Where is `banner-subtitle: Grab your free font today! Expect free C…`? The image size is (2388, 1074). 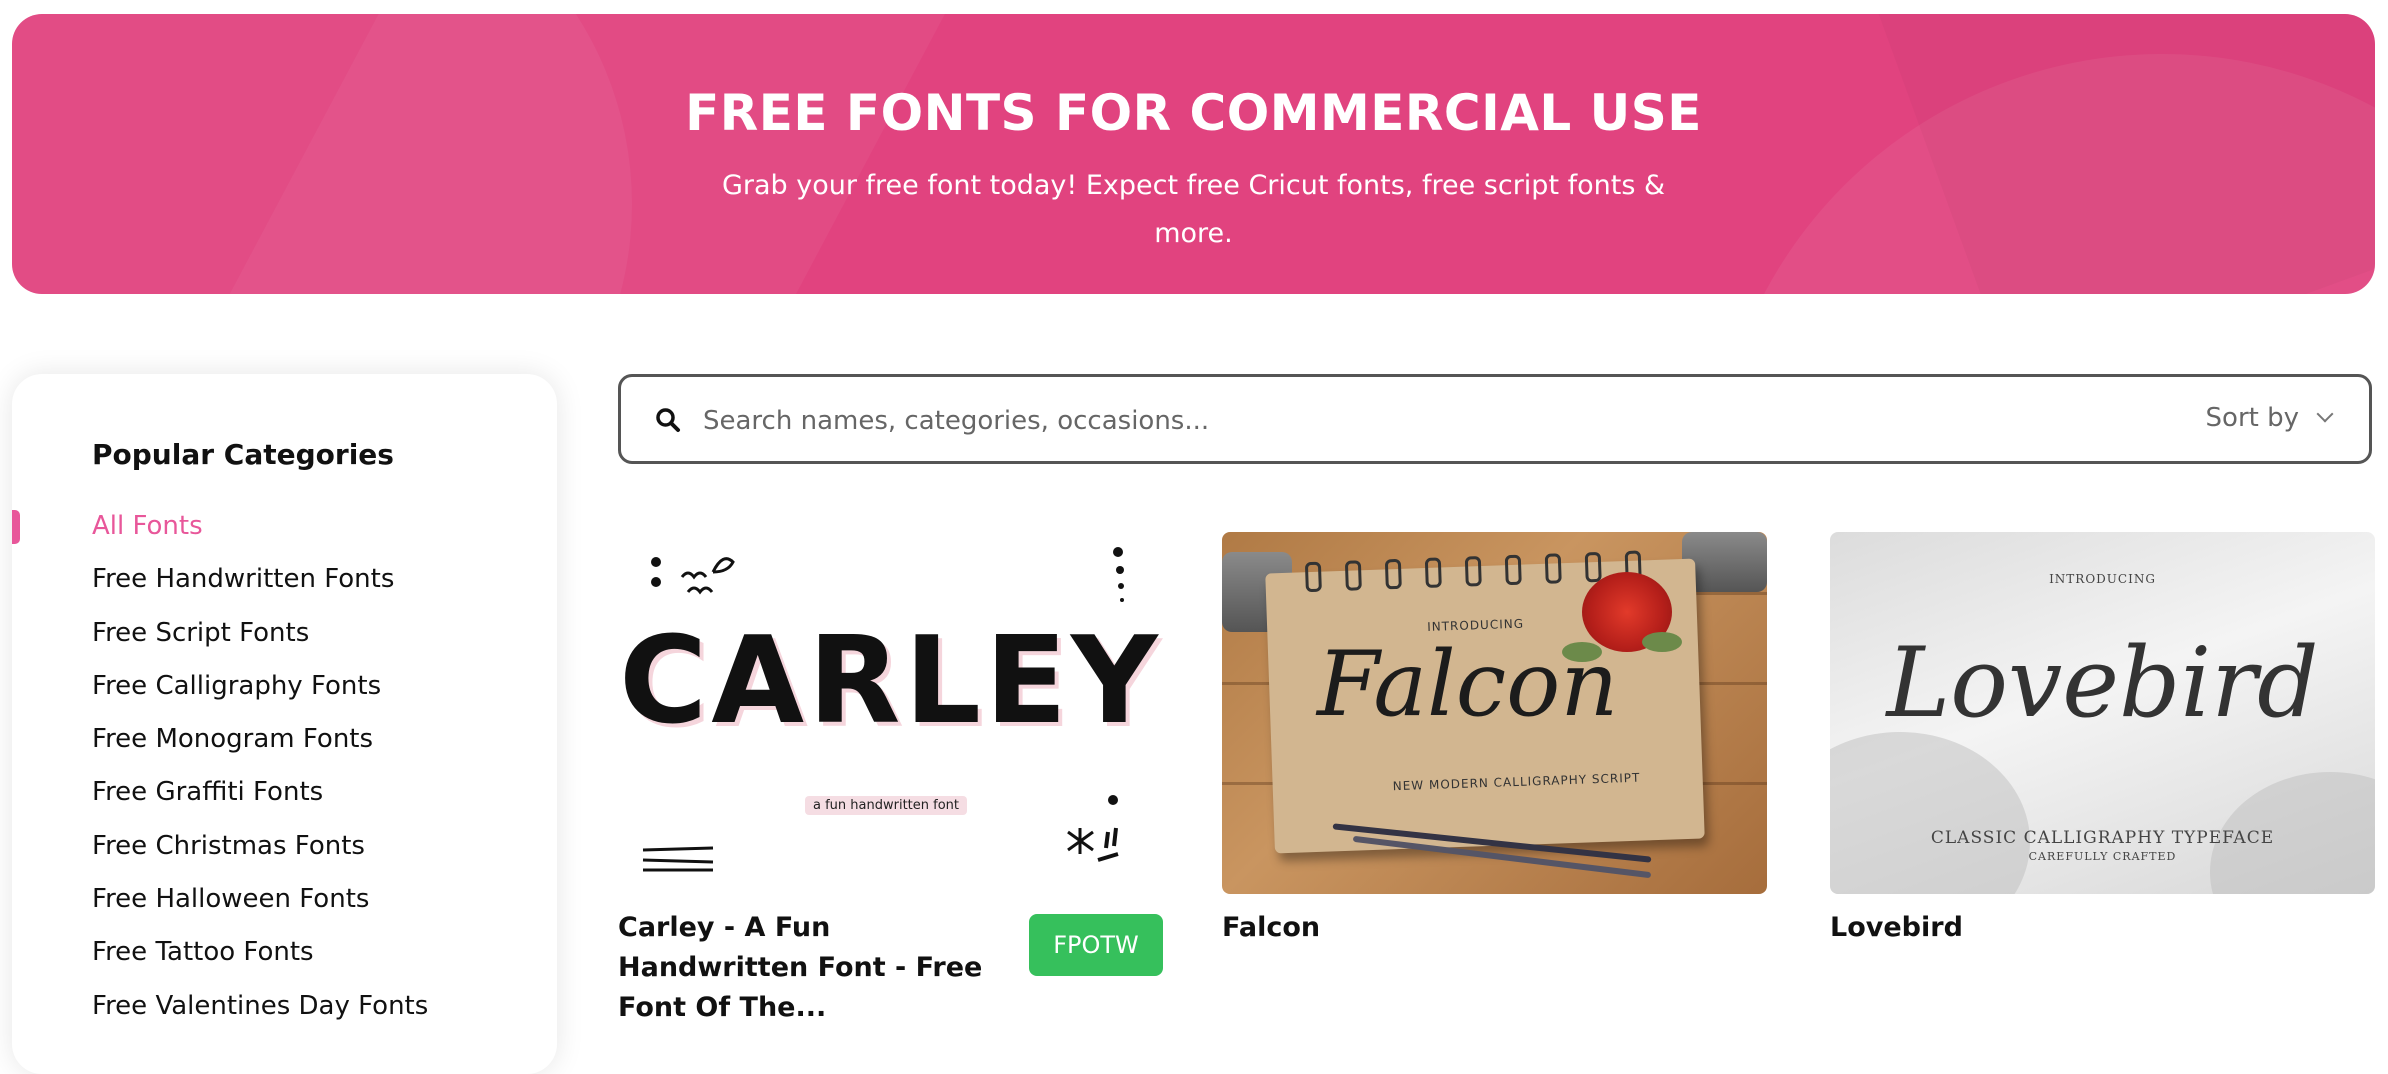 banner-subtitle: Grab your free font today! Expect free C… is located at coordinates (1193, 209).